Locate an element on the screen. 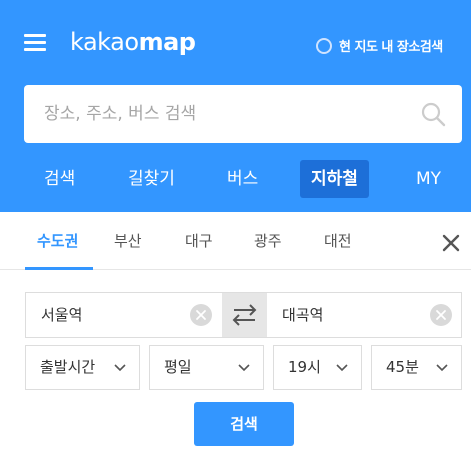 The image size is (471, 468). search-box is located at coordinates (243, 114).